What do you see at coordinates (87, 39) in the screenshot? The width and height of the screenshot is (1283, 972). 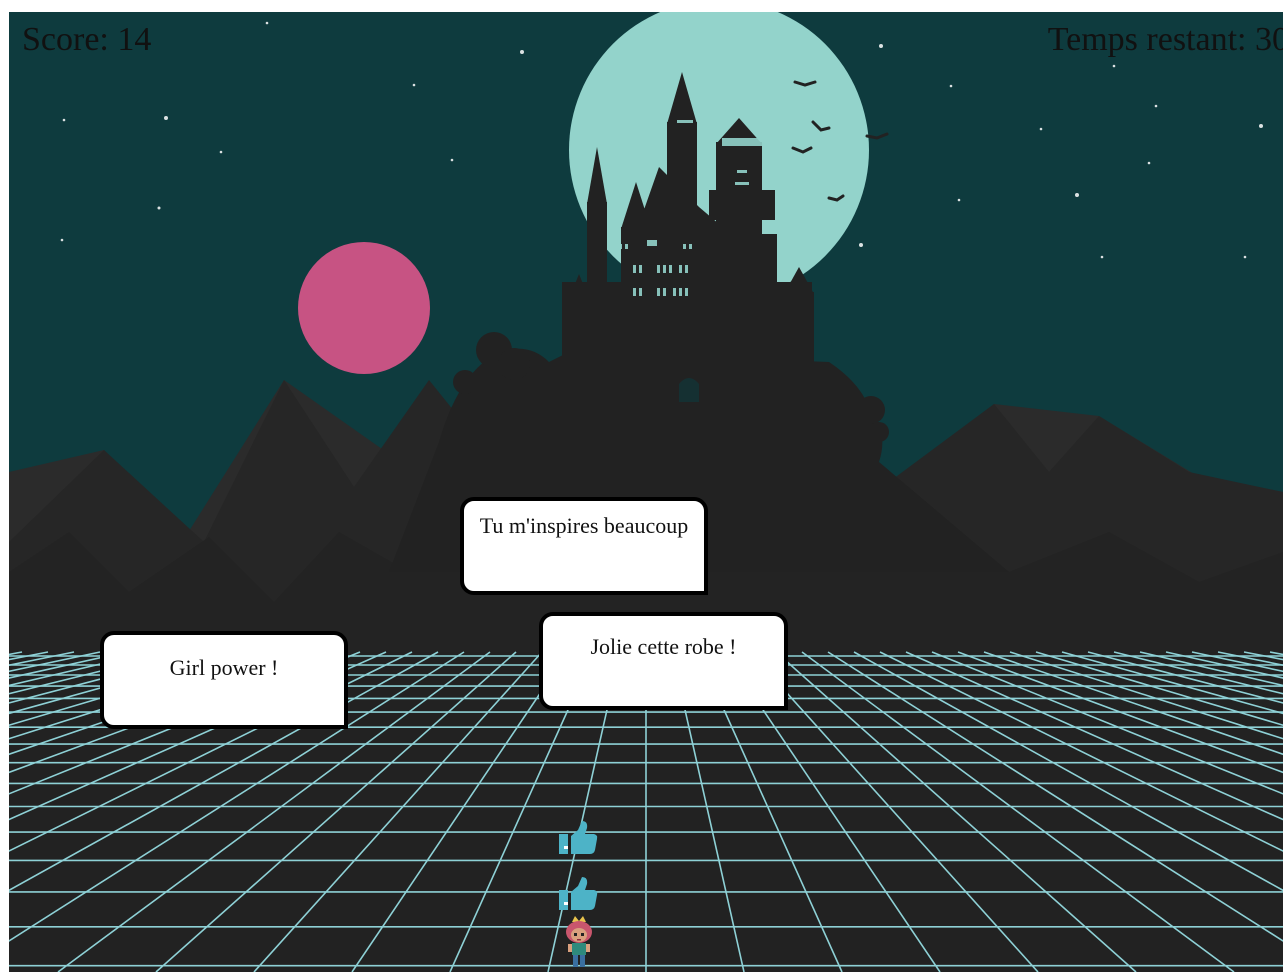 I see `score-display: Score: 14` at bounding box center [87, 39].